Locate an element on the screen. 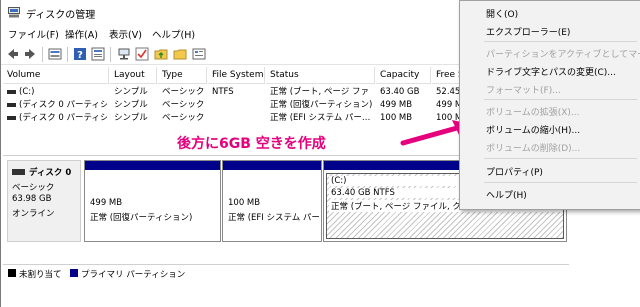 Image resolution: width=640 pixels, height=307 pixels. unallocated-swatch is located at coordinates (12, 273).